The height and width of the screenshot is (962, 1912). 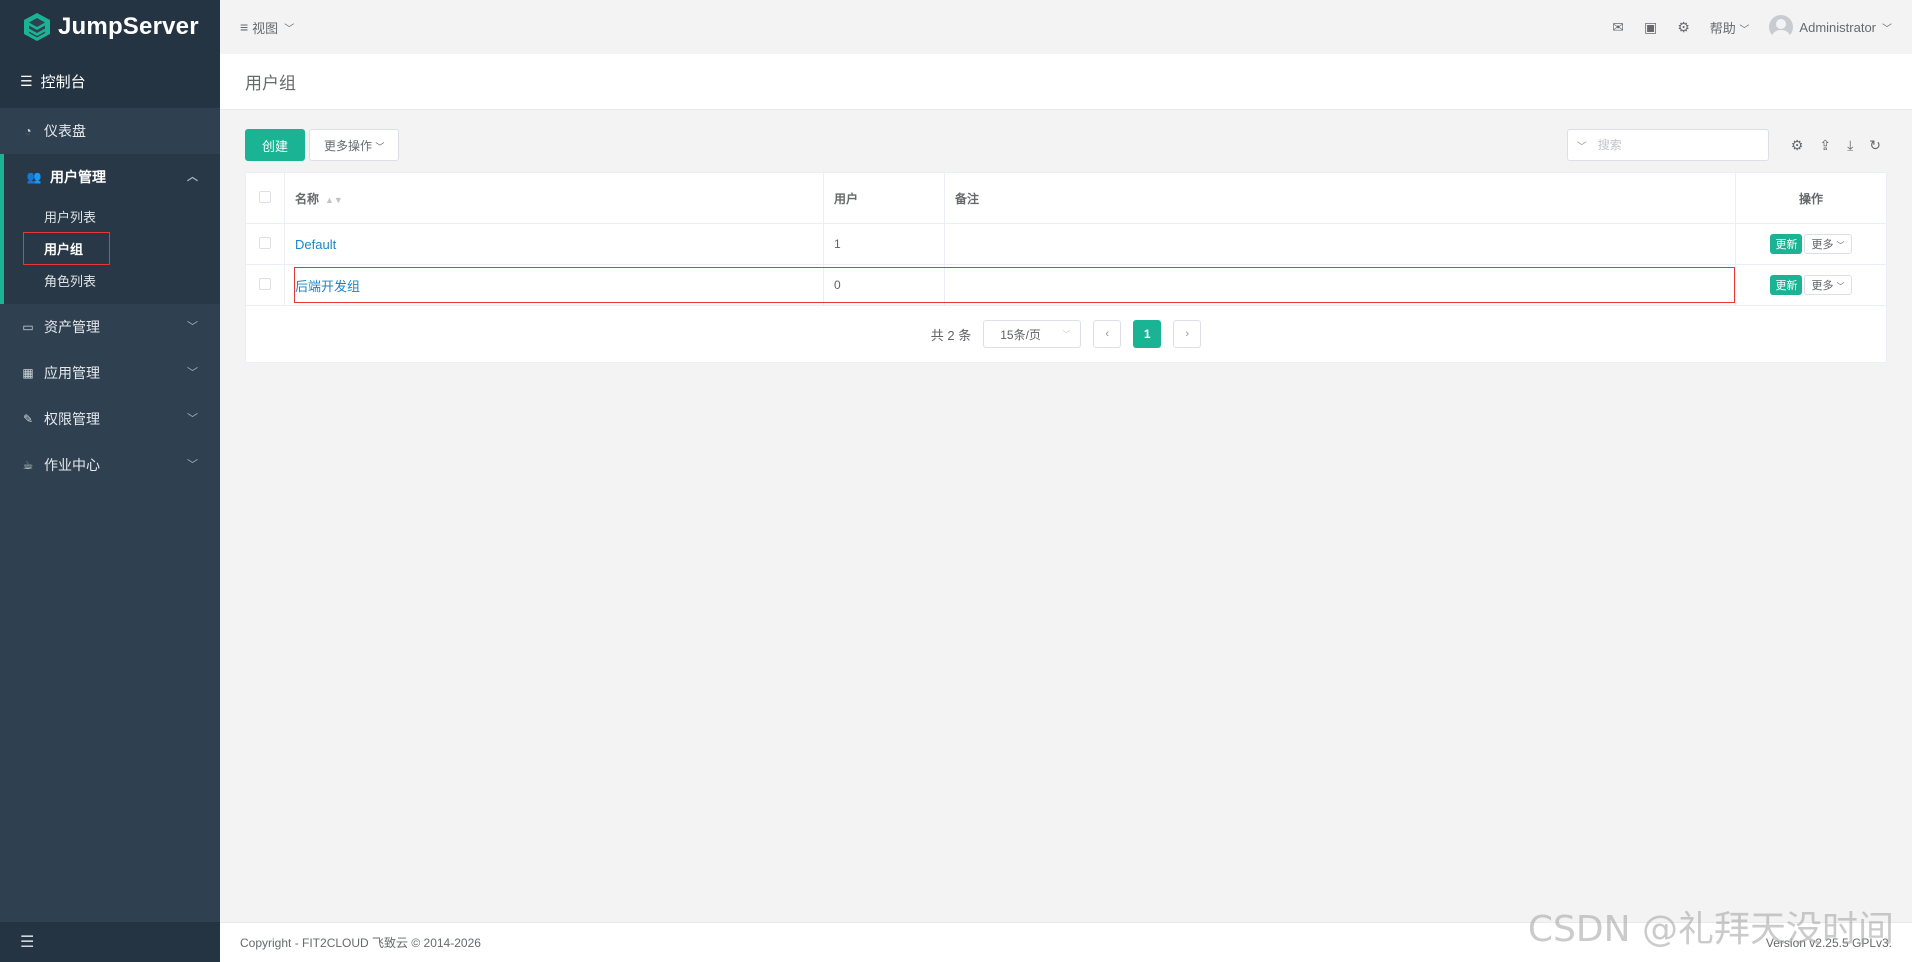 I want to click on upload-icon: ⇪, so click(x=1825, y=145).